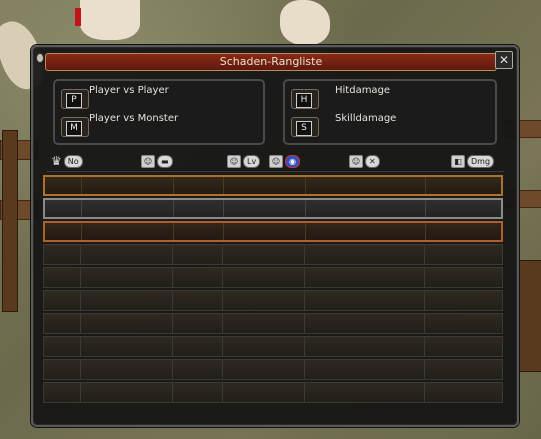 The image size is (541, 439). What do you see at coordinates (75, 99) in the screenshot?
I see `pvp-key-button: P` at bounding box center [75, 99].